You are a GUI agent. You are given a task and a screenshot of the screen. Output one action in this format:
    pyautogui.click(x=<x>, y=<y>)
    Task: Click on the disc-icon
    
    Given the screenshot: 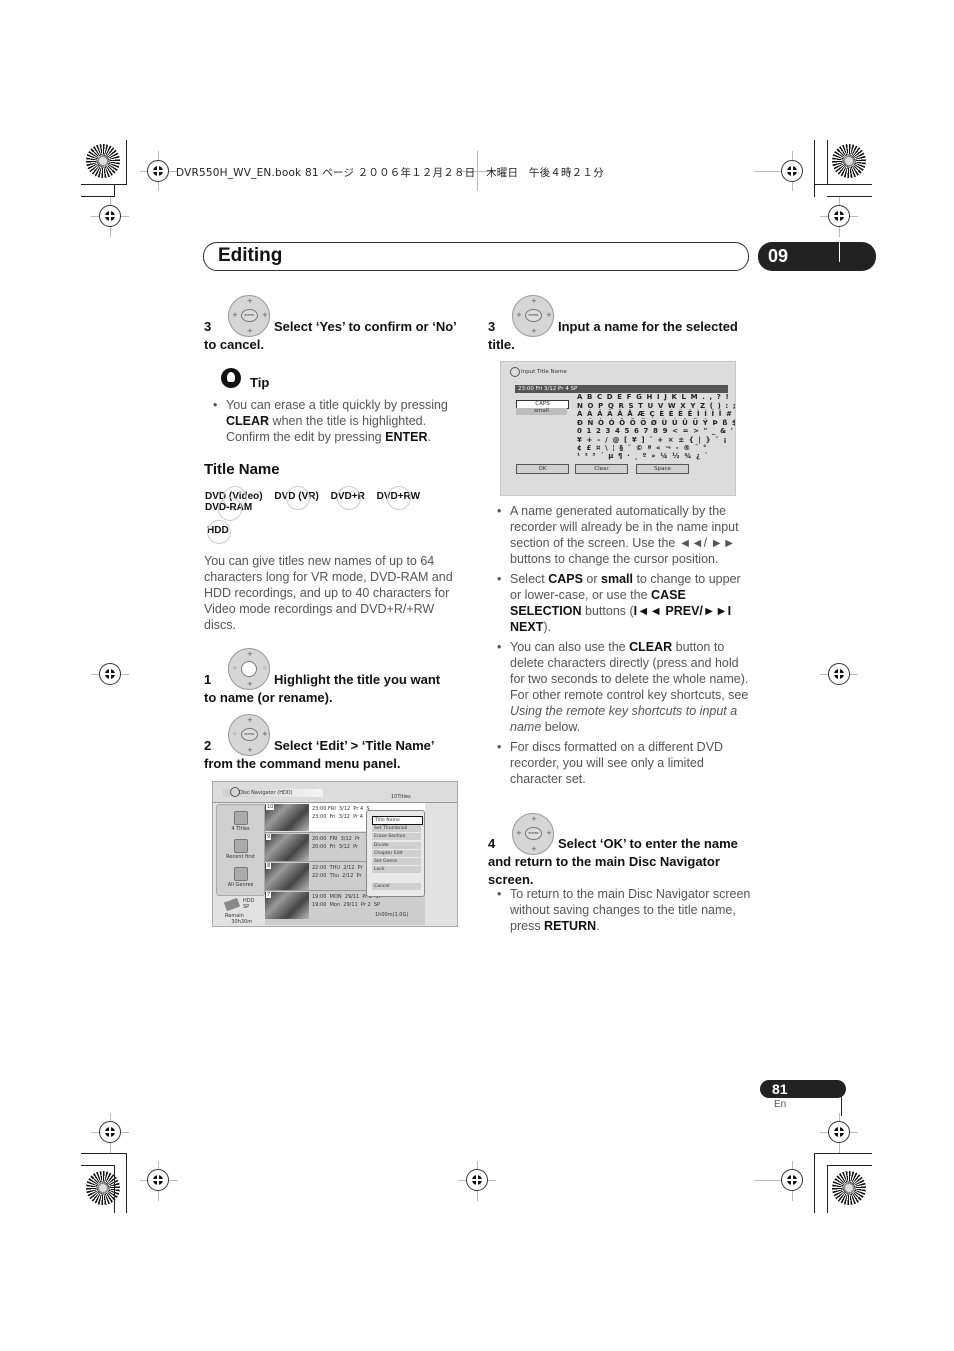 What is the action you would take?
    pyautogui.click(x=235, y=792)
    